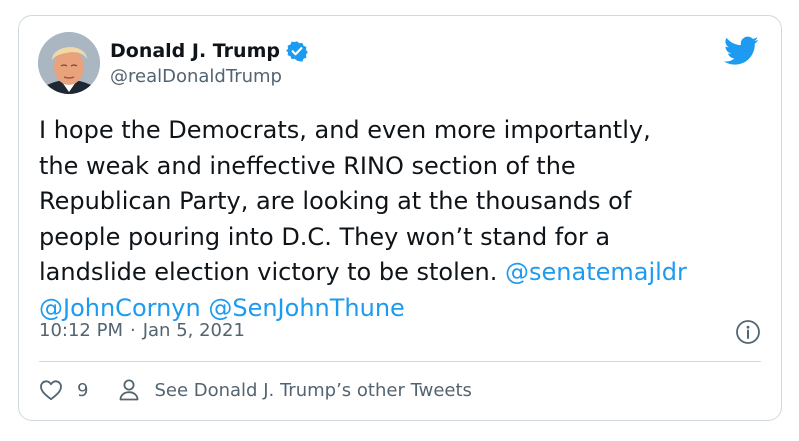  Describe the element at coordinates (196, 76) in the screenshot. I see `author-handle: @realDonaldTrump` at that location.